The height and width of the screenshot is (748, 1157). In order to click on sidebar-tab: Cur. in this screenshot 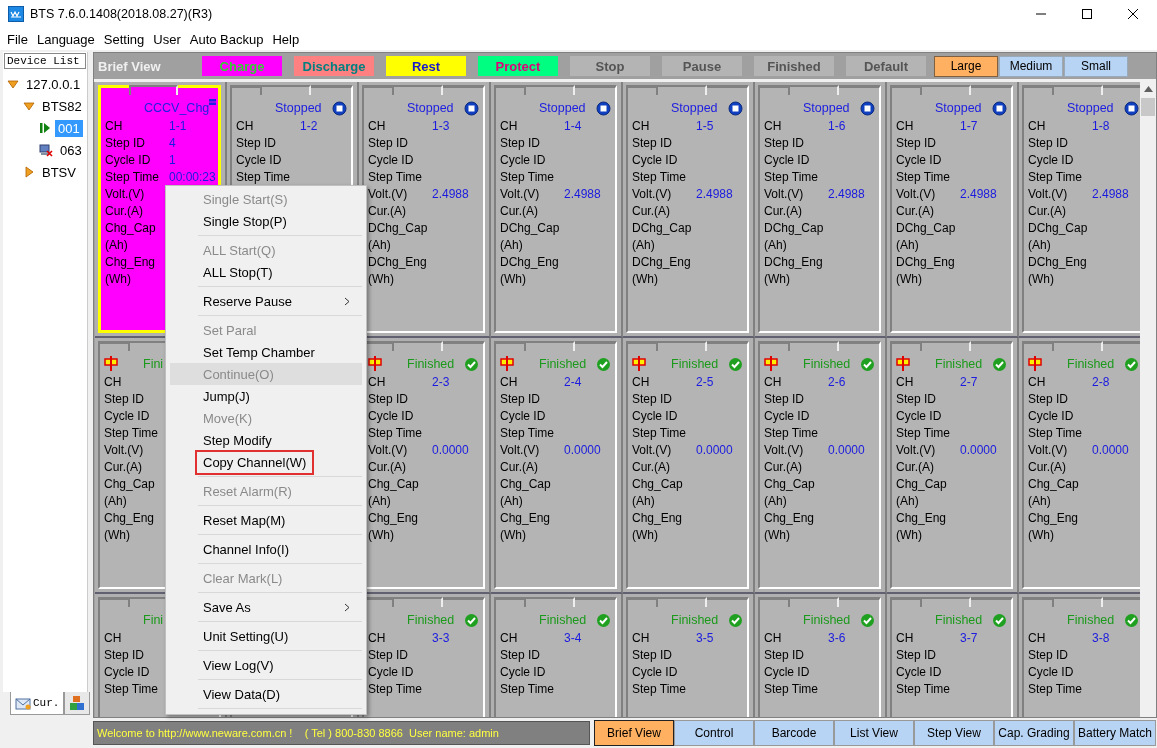, I will do `click(37, 703)`.